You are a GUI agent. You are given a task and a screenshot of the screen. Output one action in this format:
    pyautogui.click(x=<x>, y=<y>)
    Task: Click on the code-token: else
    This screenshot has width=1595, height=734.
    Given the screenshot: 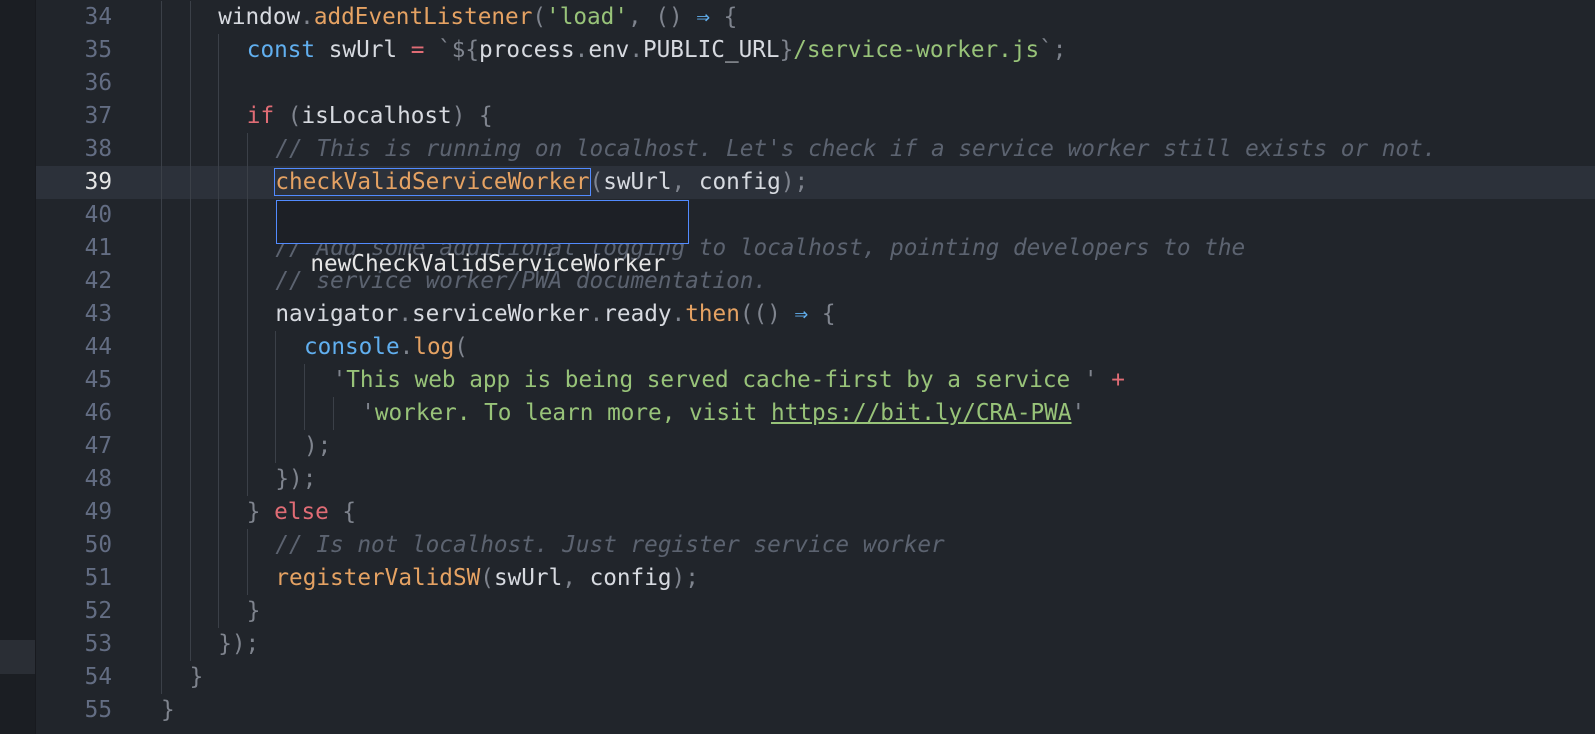 What is the action you would take?
    pyautogui.click(x=301, y=512)
    